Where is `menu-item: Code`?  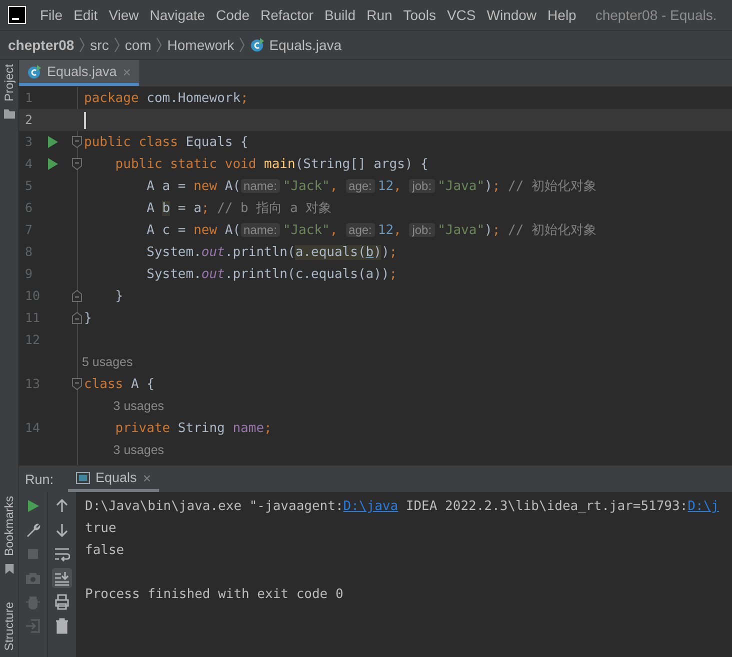 menu-item: Code is located at coordinates (233, 15).